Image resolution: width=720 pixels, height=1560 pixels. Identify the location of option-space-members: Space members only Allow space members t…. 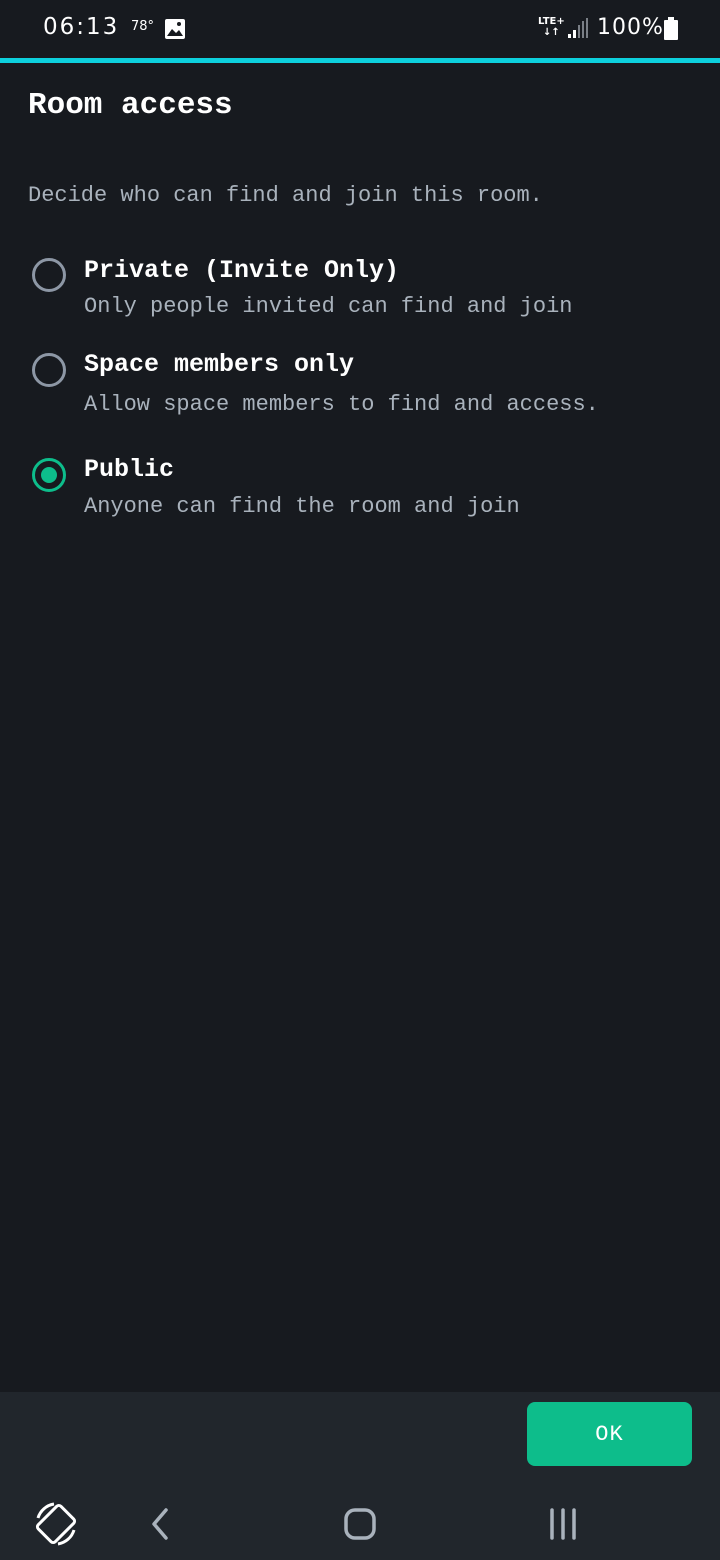
(360, 386).